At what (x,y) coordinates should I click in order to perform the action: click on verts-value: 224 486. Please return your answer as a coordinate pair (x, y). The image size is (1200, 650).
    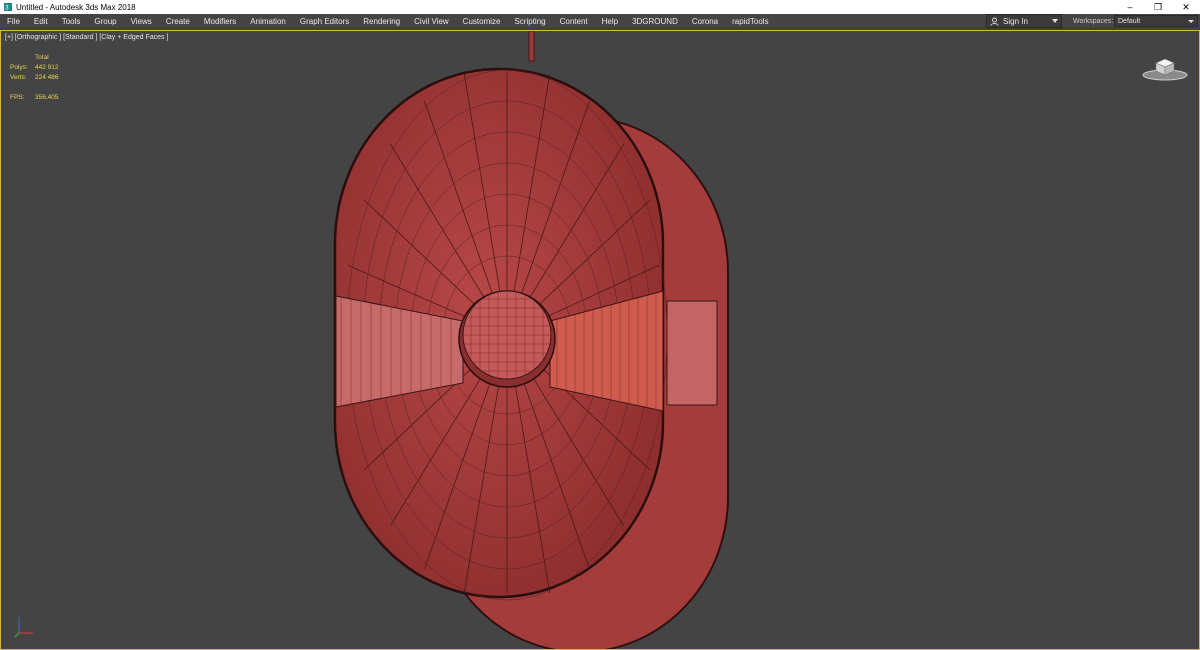
    Looking at the image, I should click on (47, 77).